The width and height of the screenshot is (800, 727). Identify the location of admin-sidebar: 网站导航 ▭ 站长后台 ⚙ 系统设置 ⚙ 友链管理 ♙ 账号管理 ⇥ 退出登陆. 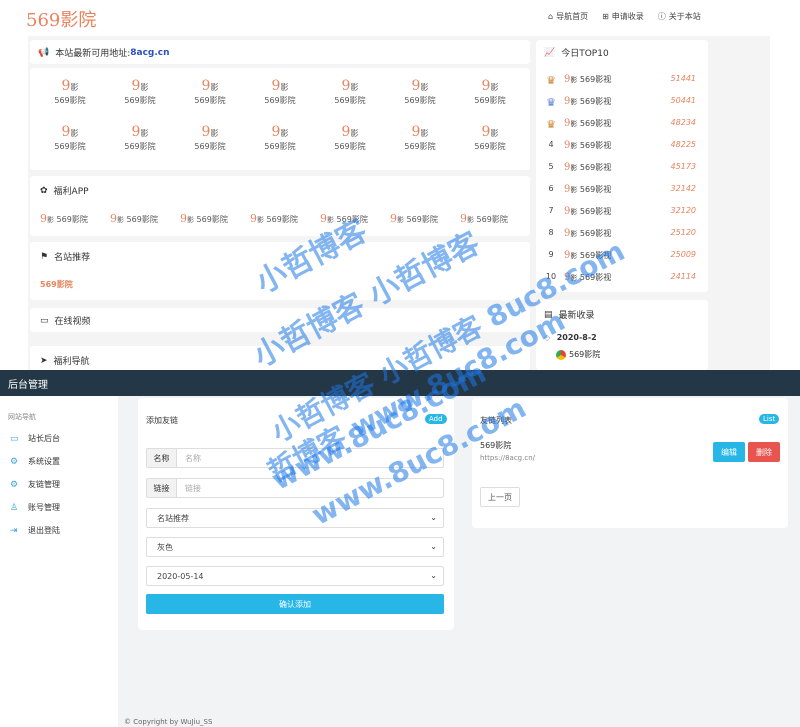
(59, 561).